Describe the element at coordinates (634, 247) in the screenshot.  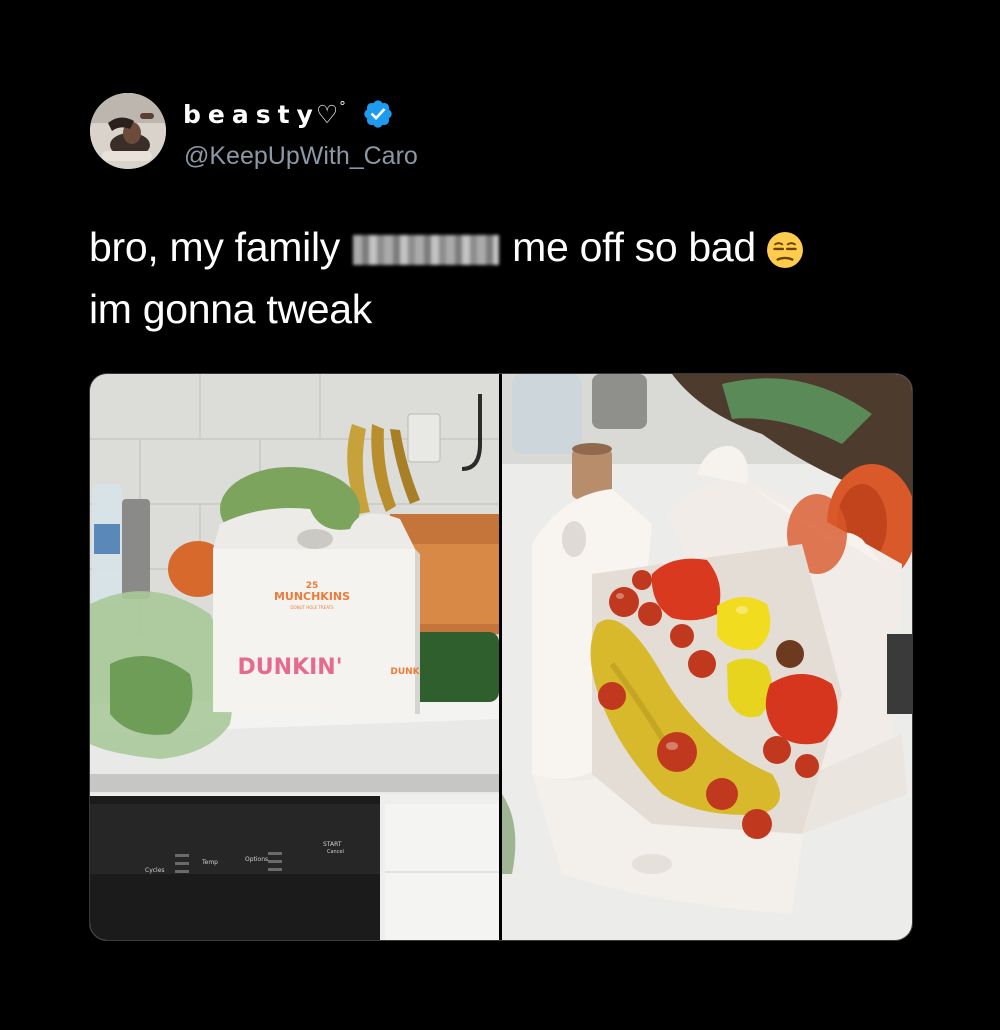
I see `tweet-text-line1-end: me off so bad` at that location.